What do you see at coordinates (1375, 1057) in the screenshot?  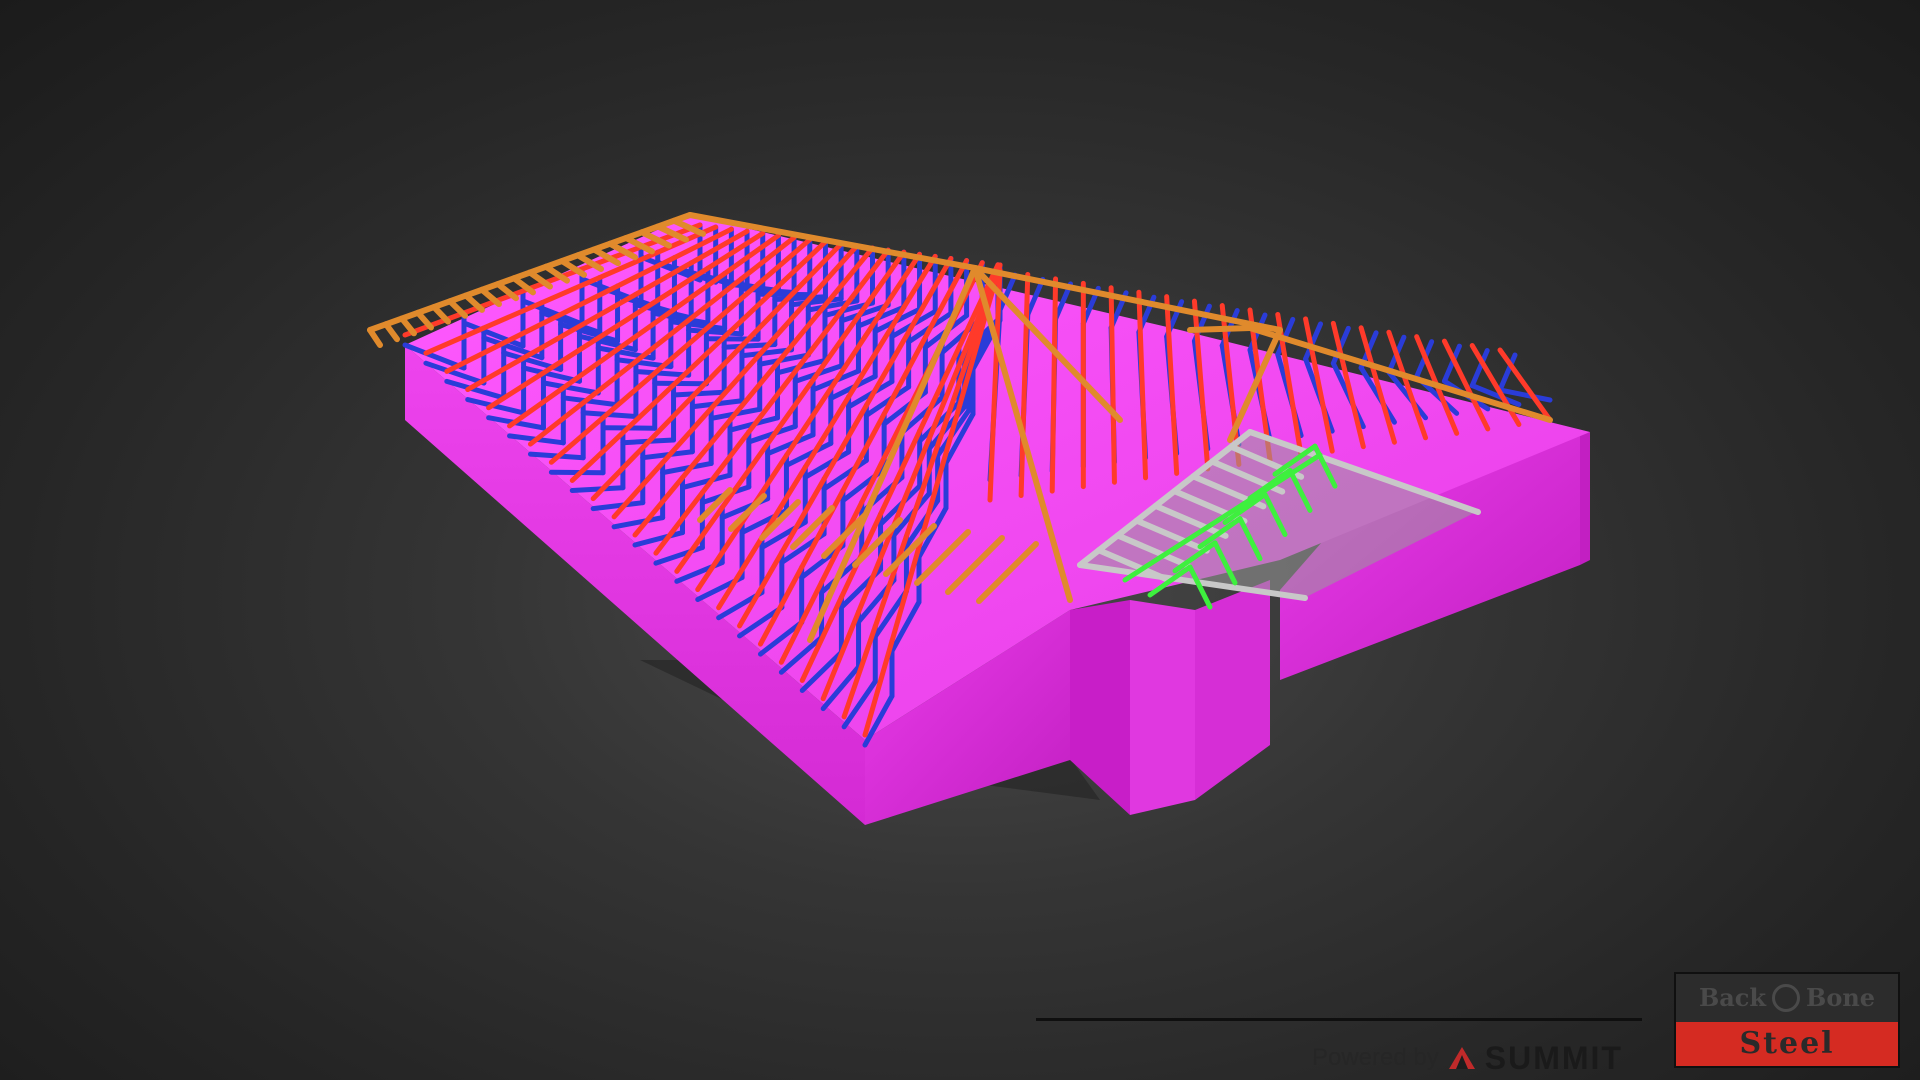 I see `powered-by-label: Powered by` at bounding box center [1375, 1057].